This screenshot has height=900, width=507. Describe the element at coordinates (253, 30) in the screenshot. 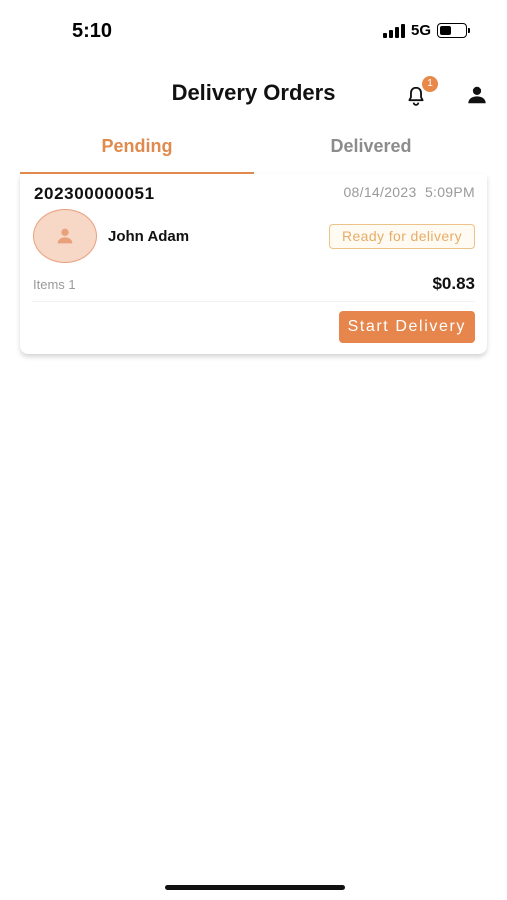

I see `status-bar: 5:10 5G` at that location.